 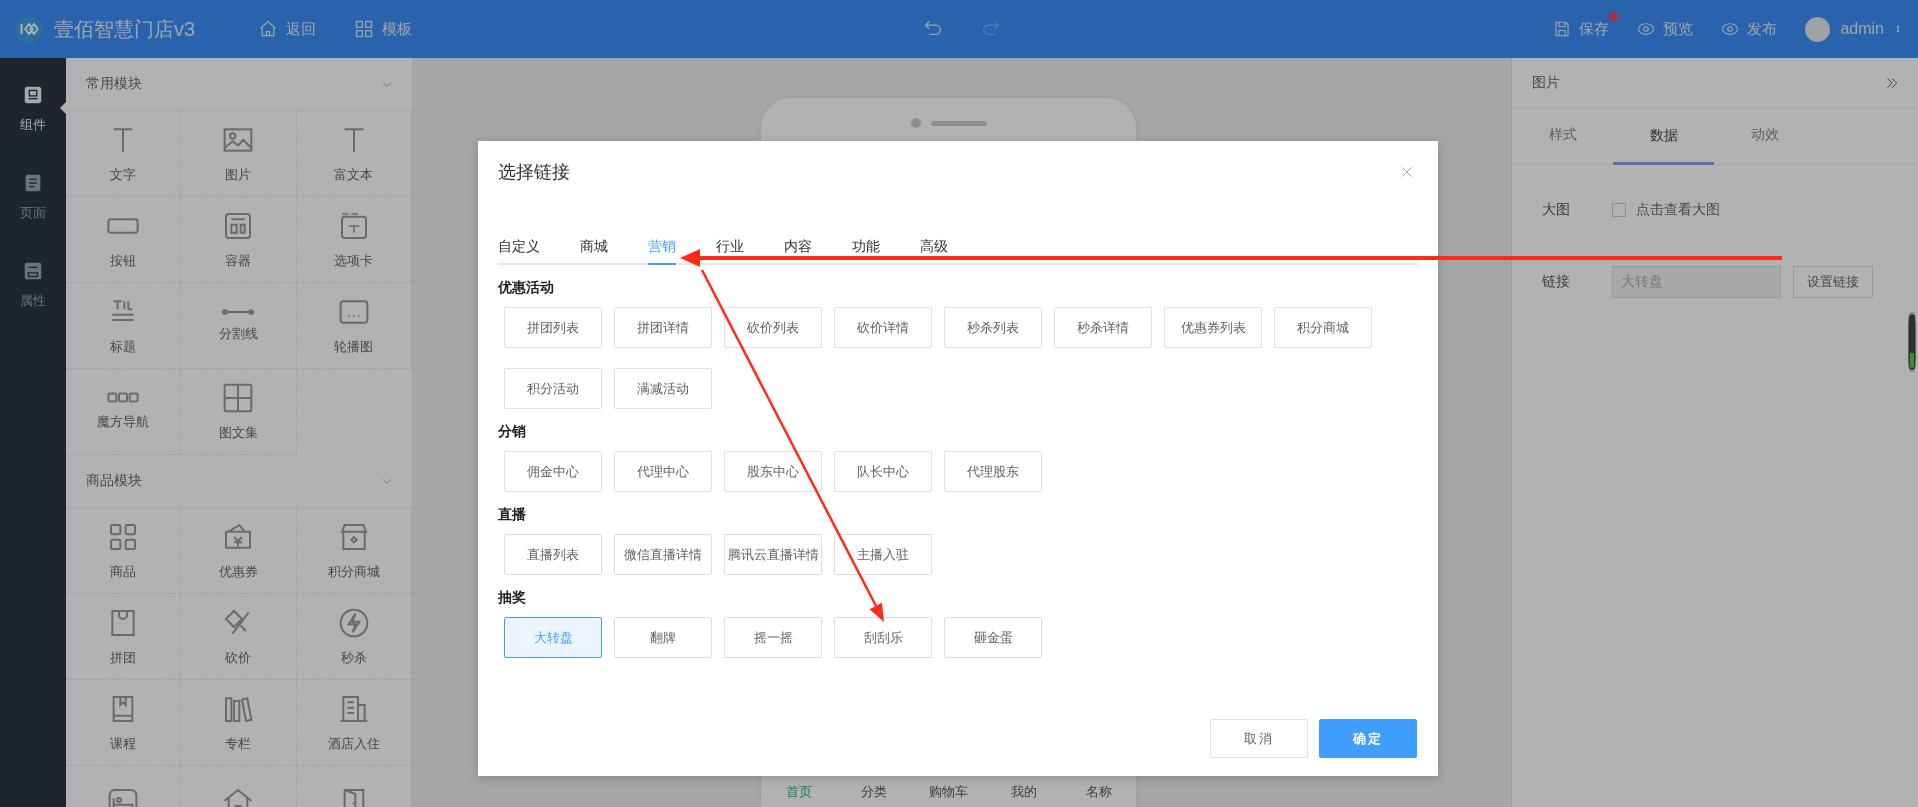 I want to click on speaker, so click(x=958, y=123).